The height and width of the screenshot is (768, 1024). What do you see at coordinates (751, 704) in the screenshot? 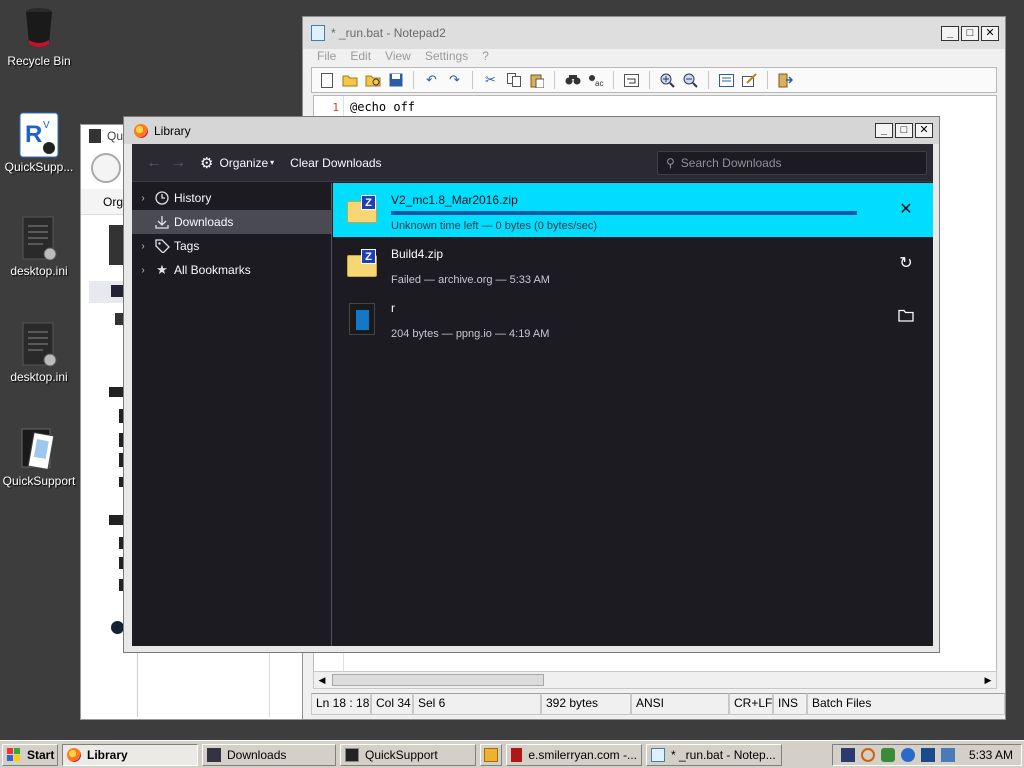
I see `status-line-endings: CR+LF` at bounding box center [751, 704].